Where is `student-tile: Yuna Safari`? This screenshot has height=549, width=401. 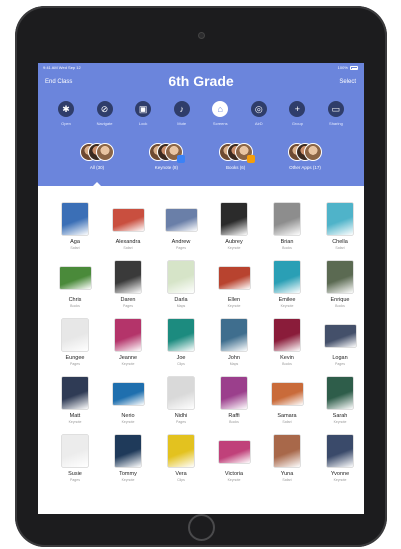
student-tile: Yuna Safari is located at coordinates (287, 464).